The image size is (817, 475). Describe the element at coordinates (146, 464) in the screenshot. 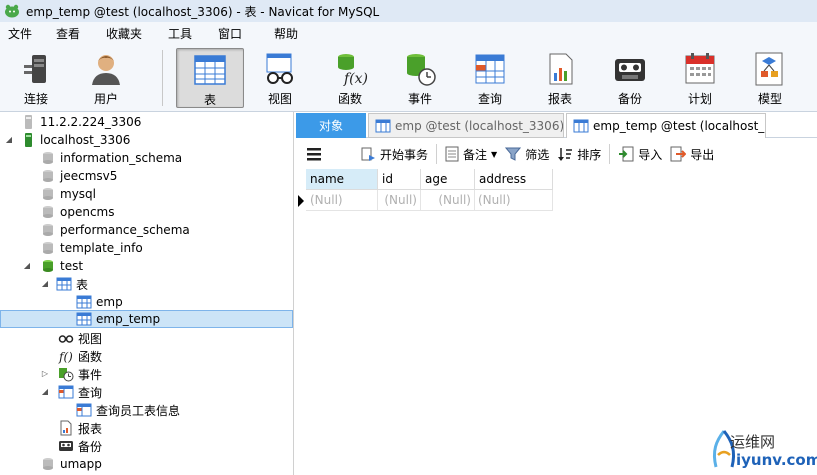

I see `tree-db-umapp: umapp` at that location.